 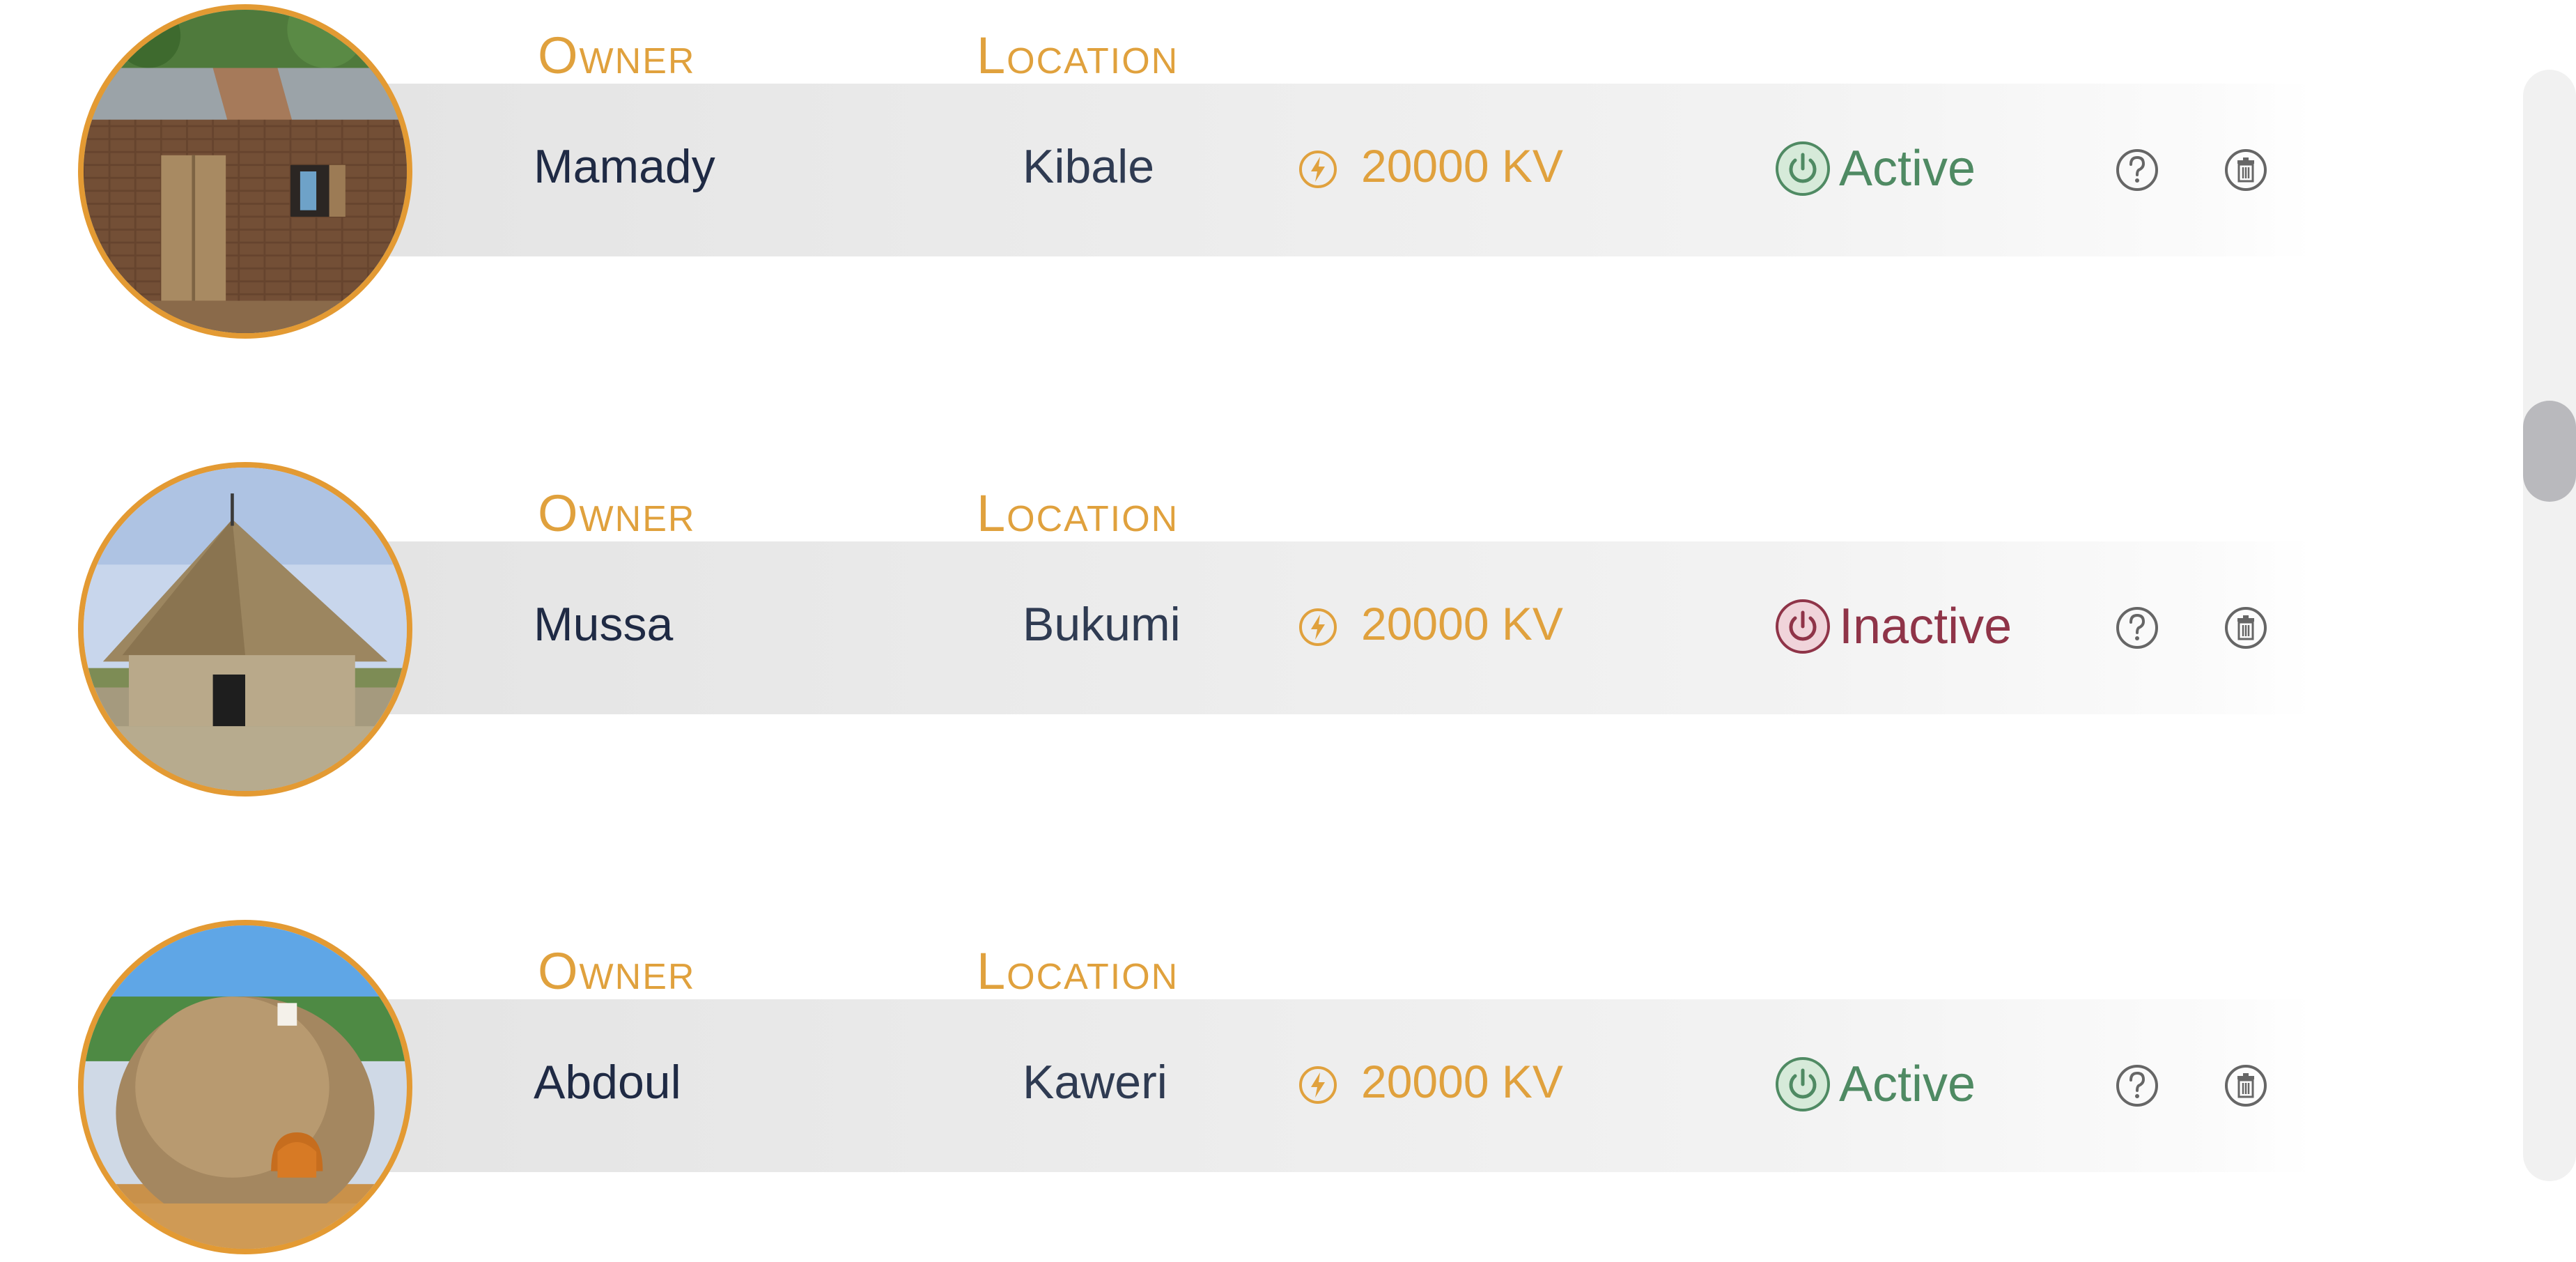 I want to click on status-toggle: Inactive, so click(x=1893, y=626).